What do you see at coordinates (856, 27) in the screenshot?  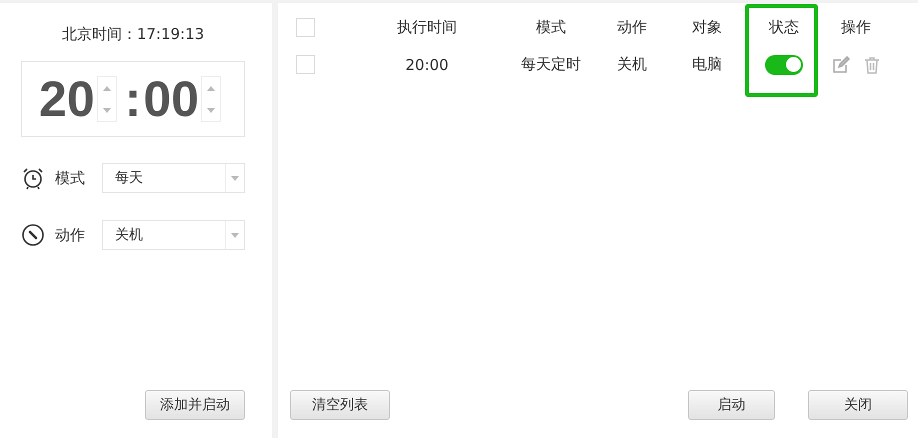 I see `column-header: 操作` at bounding box center [856, 27].